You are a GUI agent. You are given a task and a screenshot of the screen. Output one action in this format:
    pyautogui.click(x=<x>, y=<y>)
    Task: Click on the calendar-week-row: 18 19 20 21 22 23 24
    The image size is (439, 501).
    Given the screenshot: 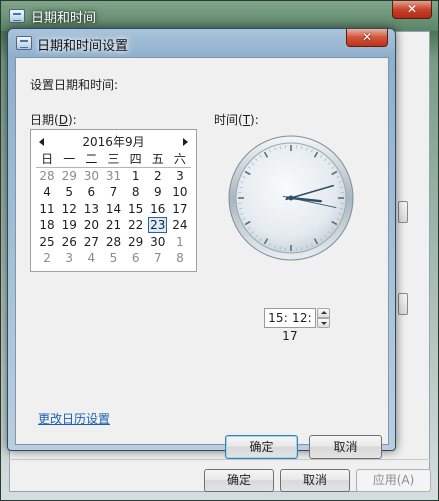 What is the action you would take?
    pyautogui.click(x=113, y=225)
    